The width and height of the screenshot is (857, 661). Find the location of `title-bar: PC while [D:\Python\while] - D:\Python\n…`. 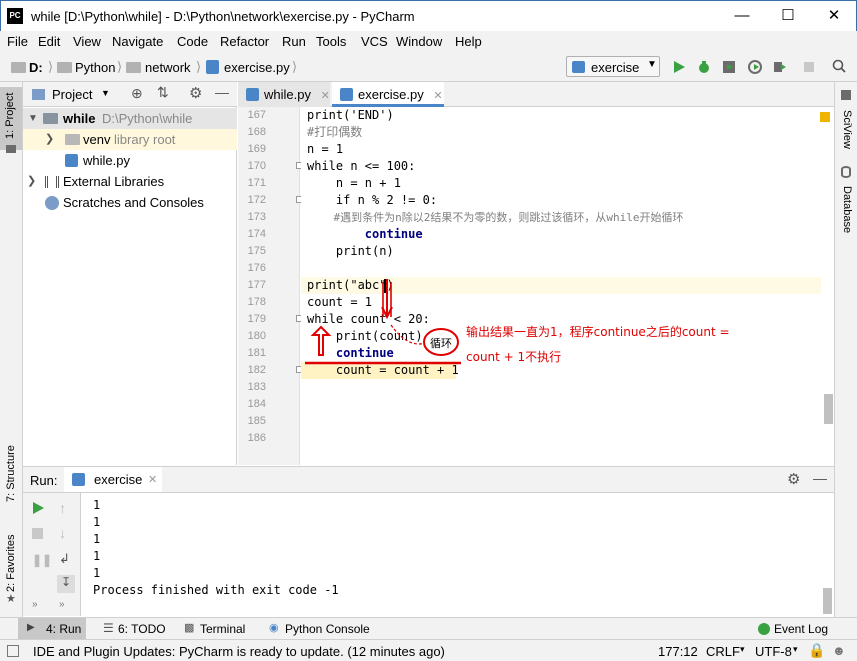

title-bar: PC while [D:\Python\while] - D:\Python\n… is located at coordinates (428, 15).